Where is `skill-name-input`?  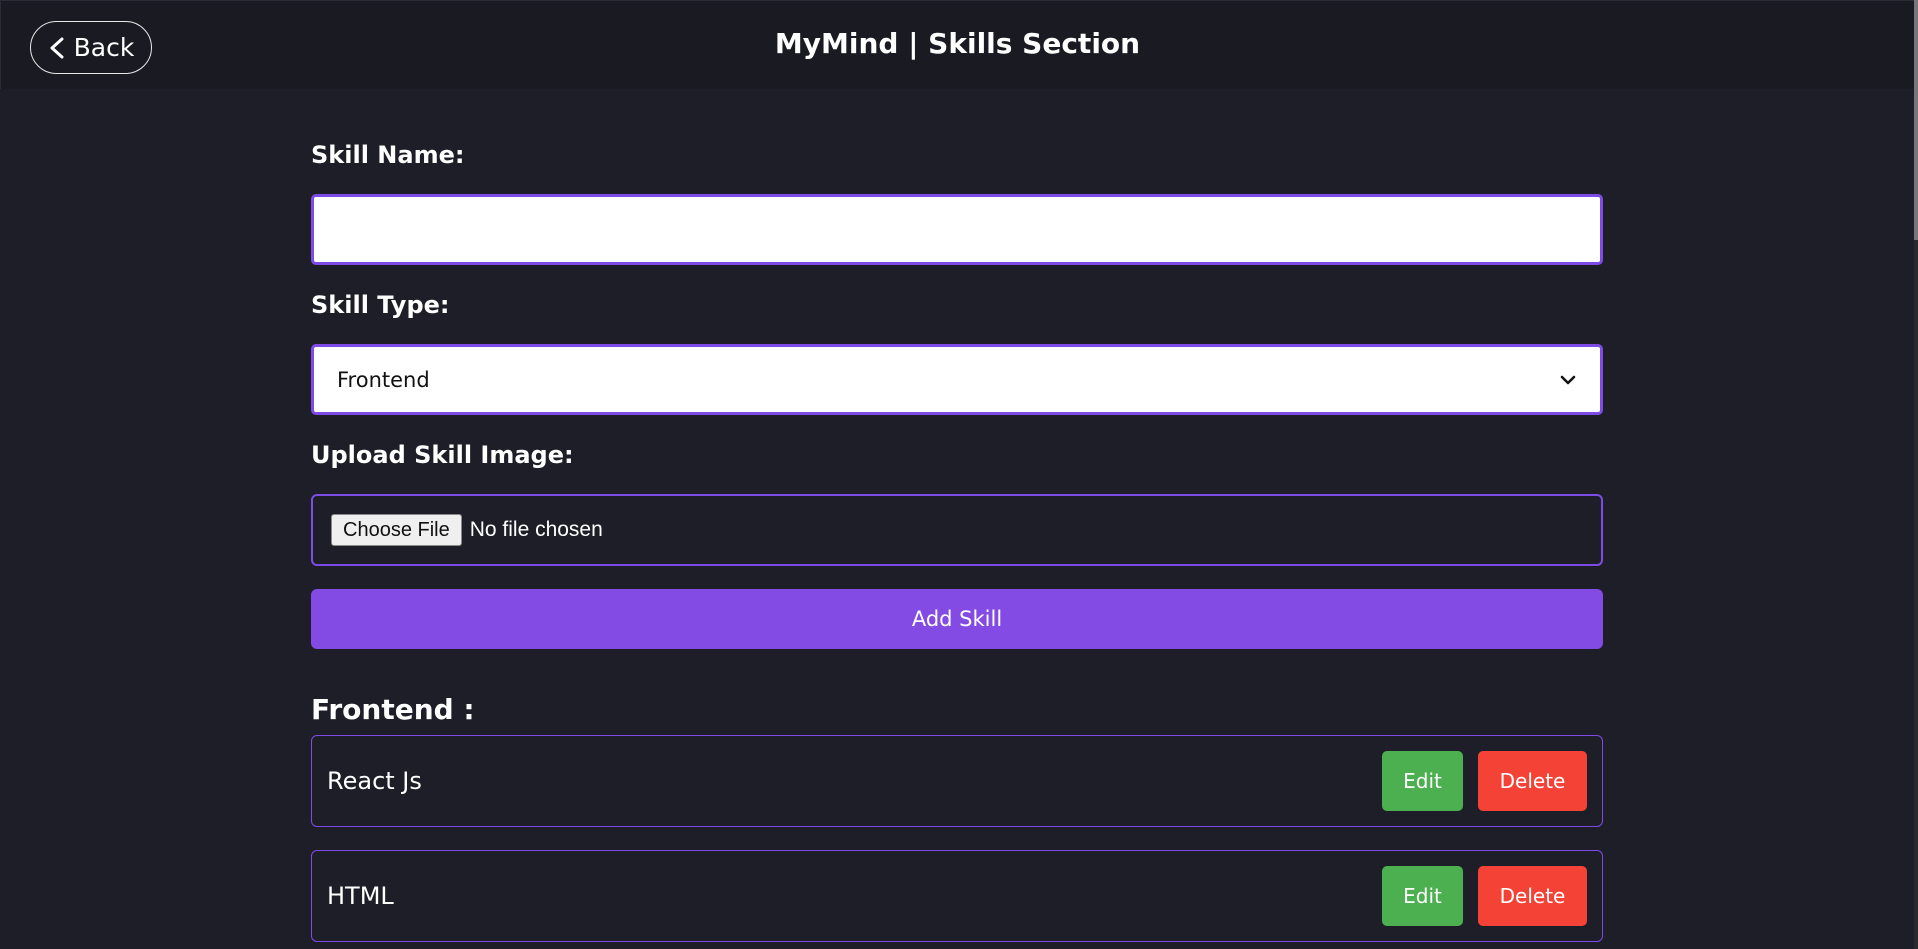 skill-name-input is located at coordinates (957, 229).